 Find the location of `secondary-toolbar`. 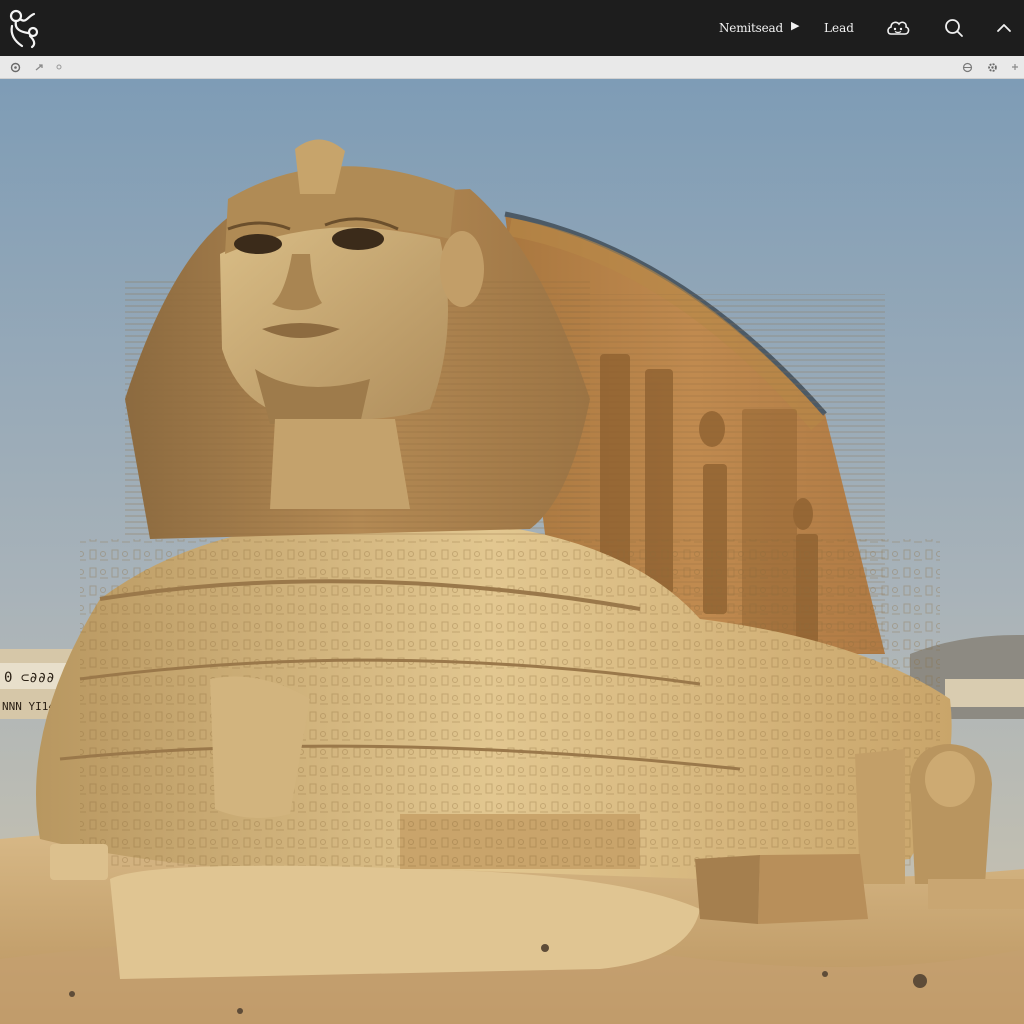

secondary-toolbar is located at coordinates (512, 67).